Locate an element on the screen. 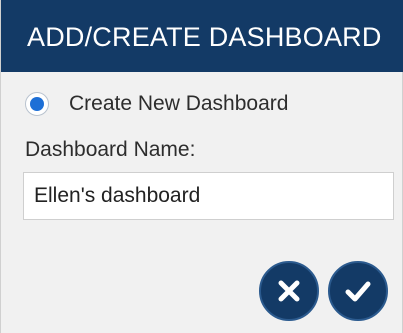 Image resolution: width=403 pixels, height=333 pixels. dashboard-name-input is located at coordinates (208, 196).